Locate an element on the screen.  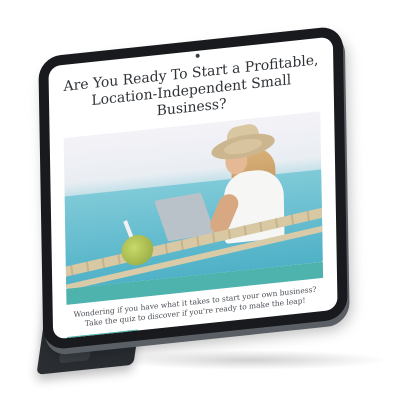
start-quiz-button: START QUIZ is located at coordinates (103, 334).